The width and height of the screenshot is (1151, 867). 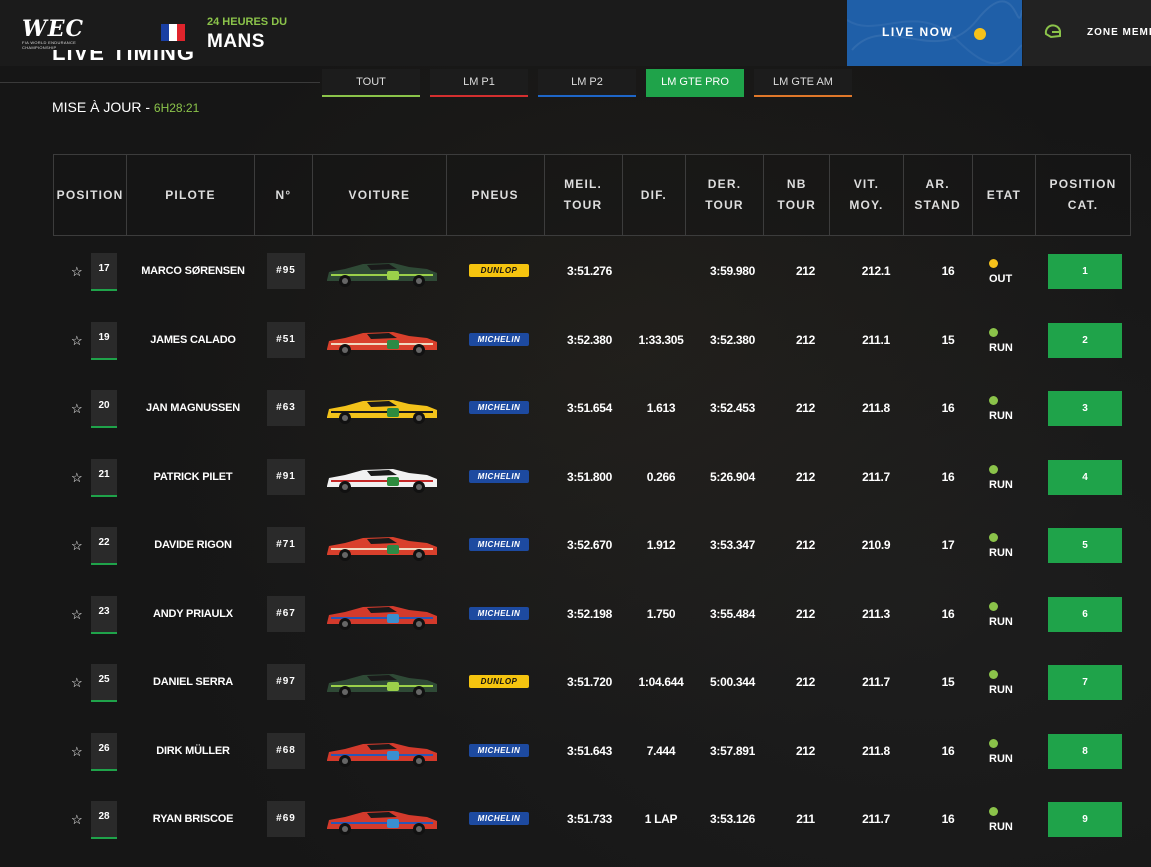 I want to click on average-speed: 210.9, so click(x=876, y=545).